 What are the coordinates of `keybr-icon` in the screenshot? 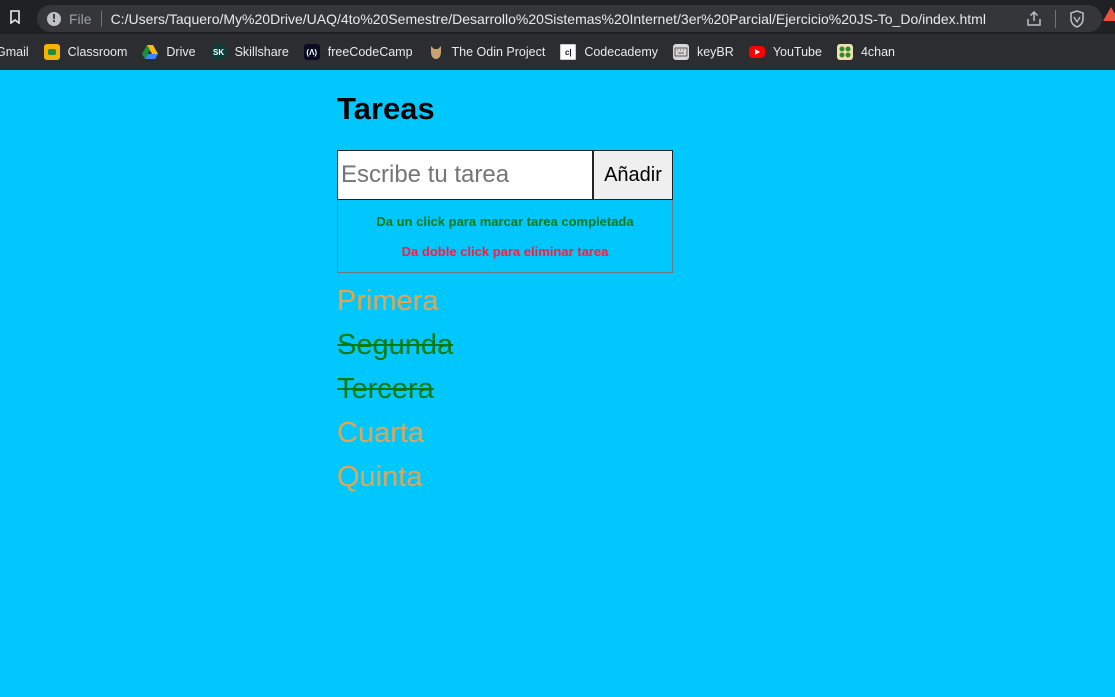 It's located at (680, 52).